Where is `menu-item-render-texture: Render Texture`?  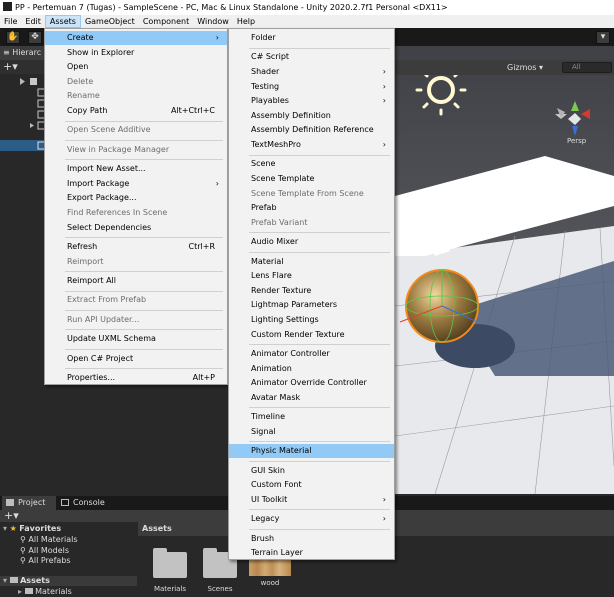 menu-item-render-texture: Render Texture is located at coordinates (311, 291).